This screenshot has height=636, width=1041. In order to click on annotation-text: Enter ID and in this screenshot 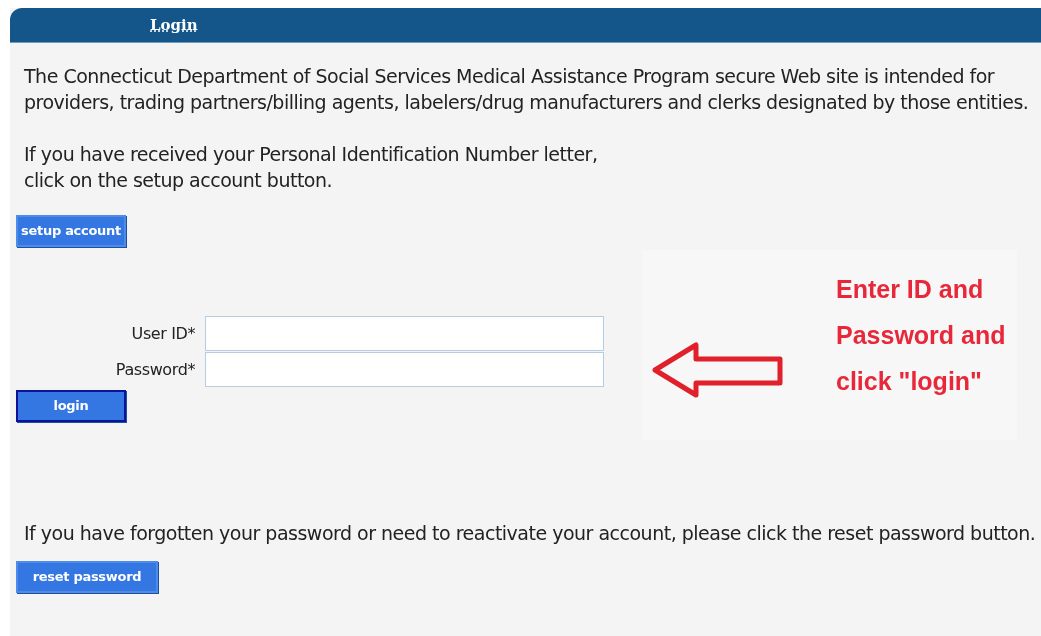, I will do `click(910, 289)`.